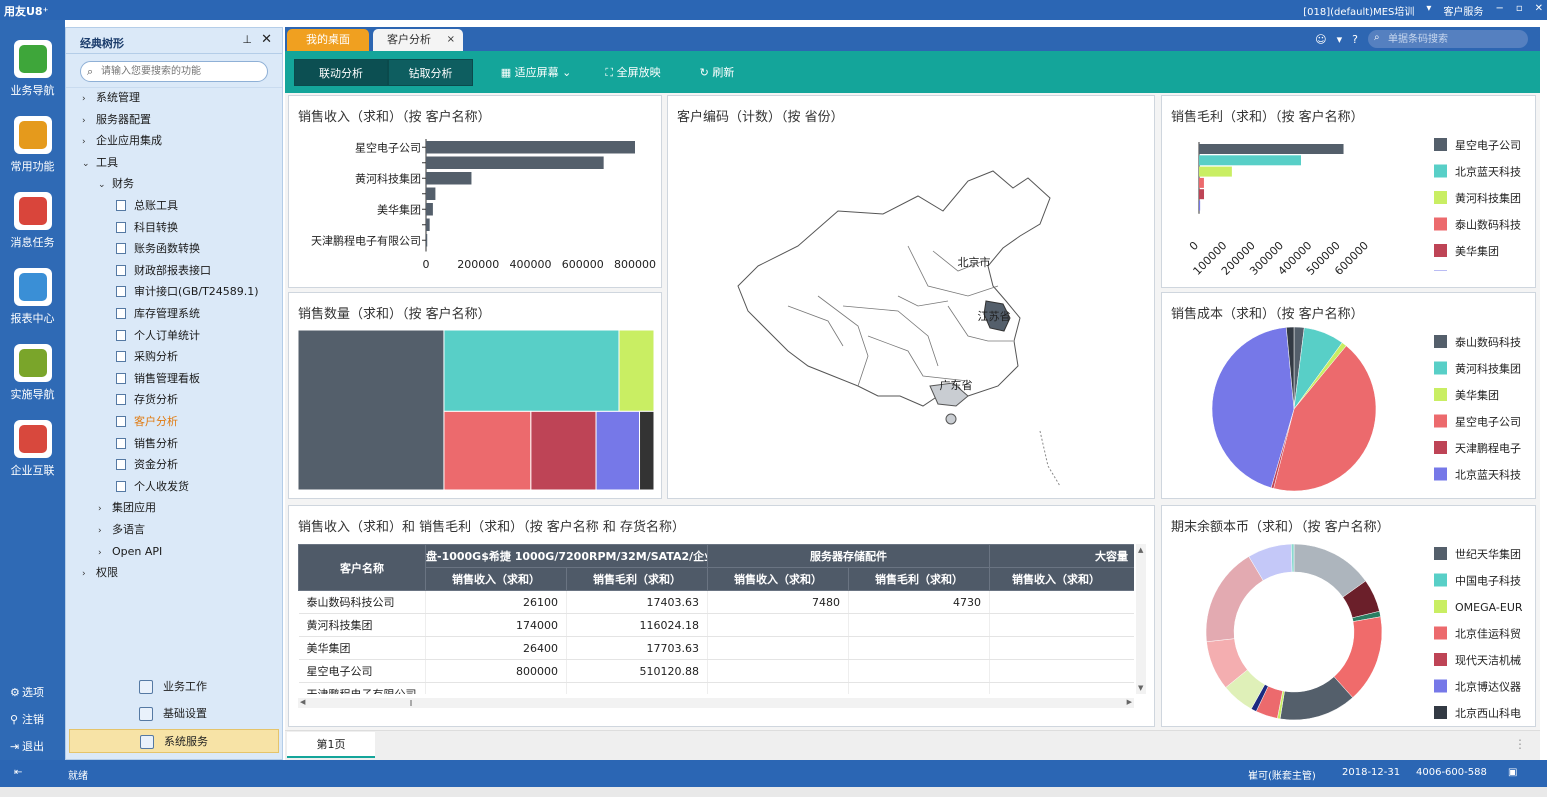  What do you see at coordinates (121, 530) in the screenshot?
I see `tree-item: › 多语言` at bounding box center [121, 530].